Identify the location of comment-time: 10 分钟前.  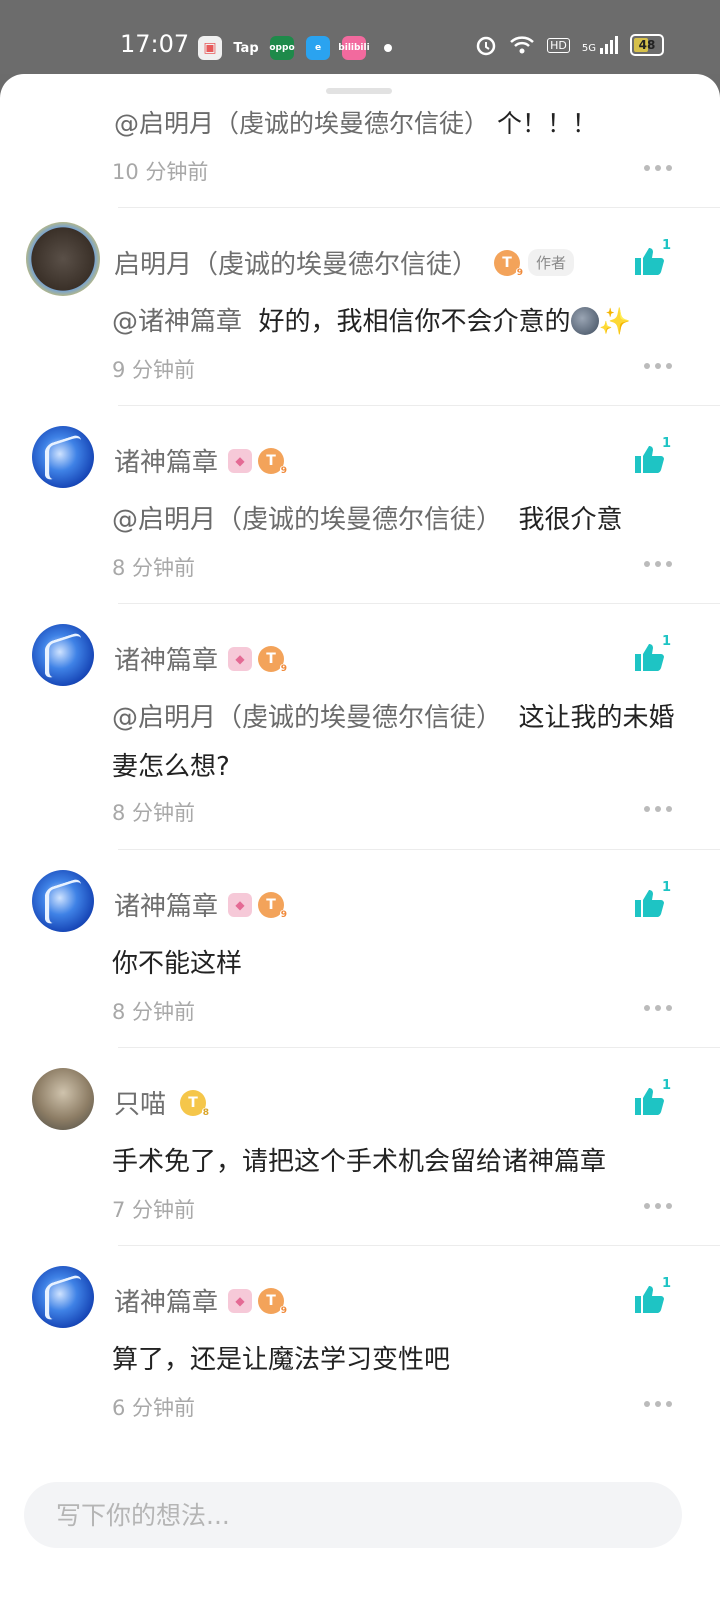
(160, 172).